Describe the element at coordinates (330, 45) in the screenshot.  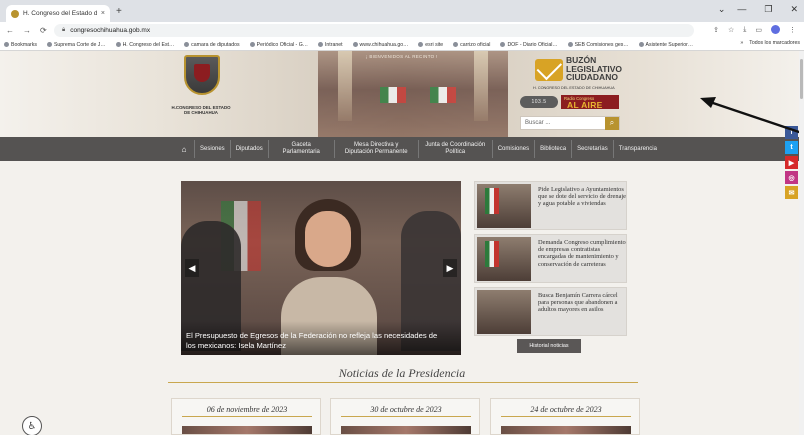
I see `bookmark-item: Intranet` at that location.